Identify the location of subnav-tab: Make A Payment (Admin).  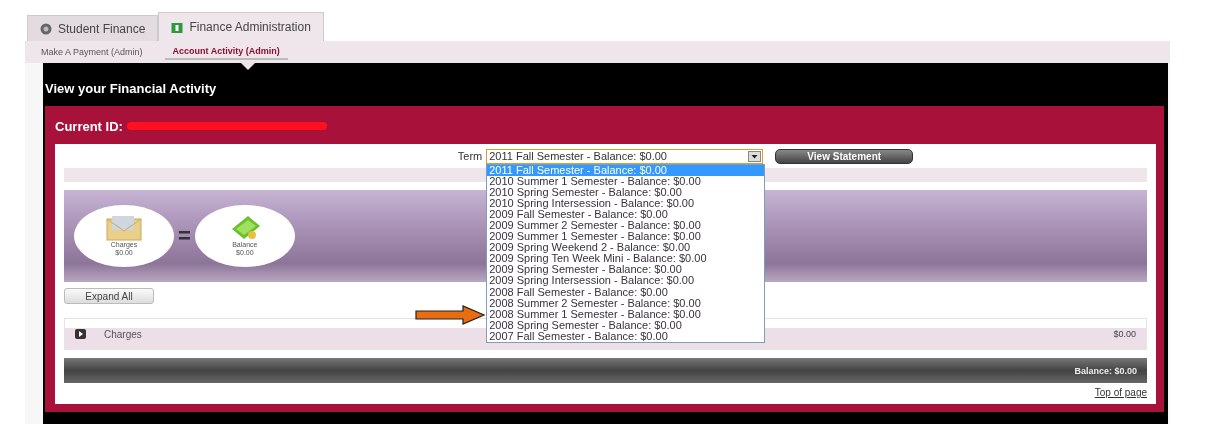
(92, 52).